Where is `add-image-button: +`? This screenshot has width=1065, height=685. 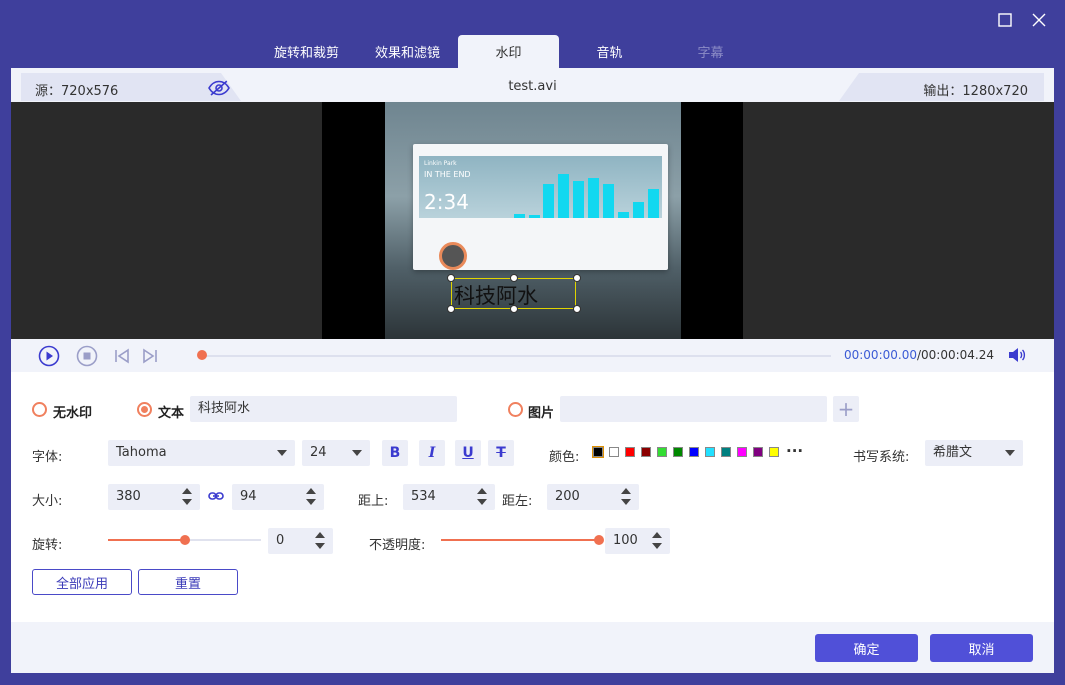
add-image-button: + is located at coordinates (846, 409).